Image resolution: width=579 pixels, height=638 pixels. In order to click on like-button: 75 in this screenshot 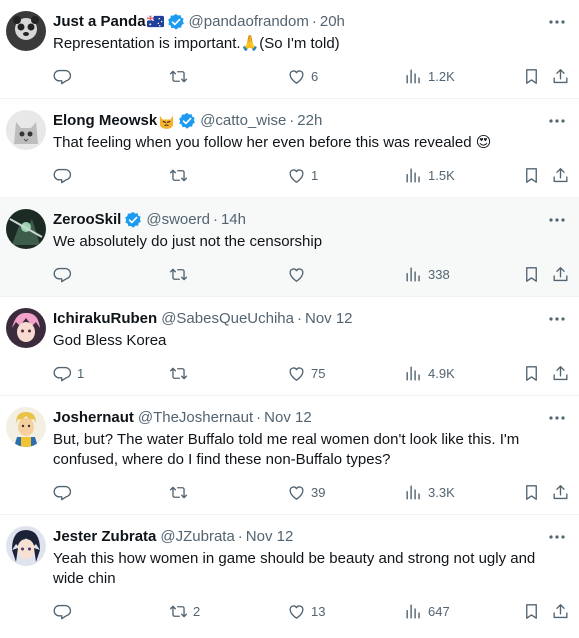, I will do `click(306, 373)`.